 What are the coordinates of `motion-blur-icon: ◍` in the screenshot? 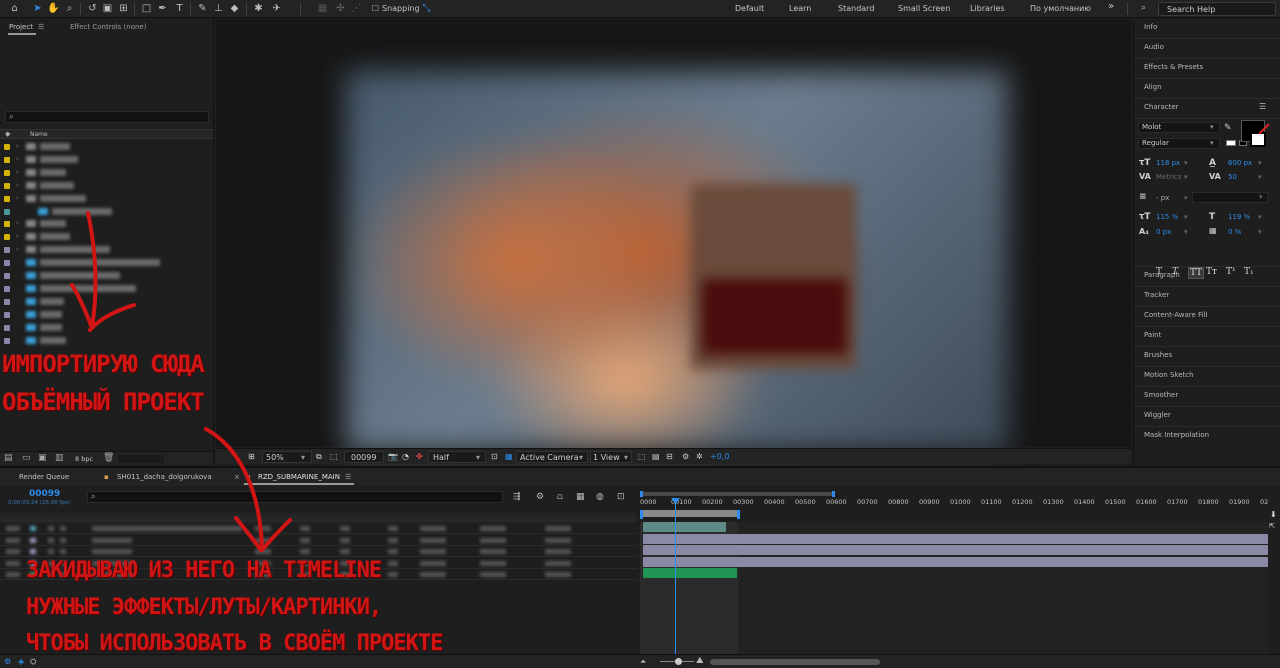 It's located at (600, 497).